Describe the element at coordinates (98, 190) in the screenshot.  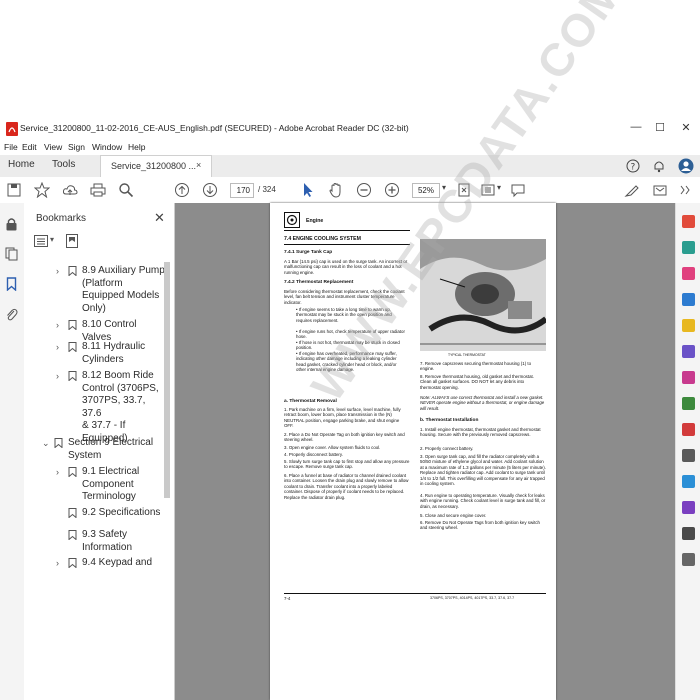
I see `print-icon` at that location.